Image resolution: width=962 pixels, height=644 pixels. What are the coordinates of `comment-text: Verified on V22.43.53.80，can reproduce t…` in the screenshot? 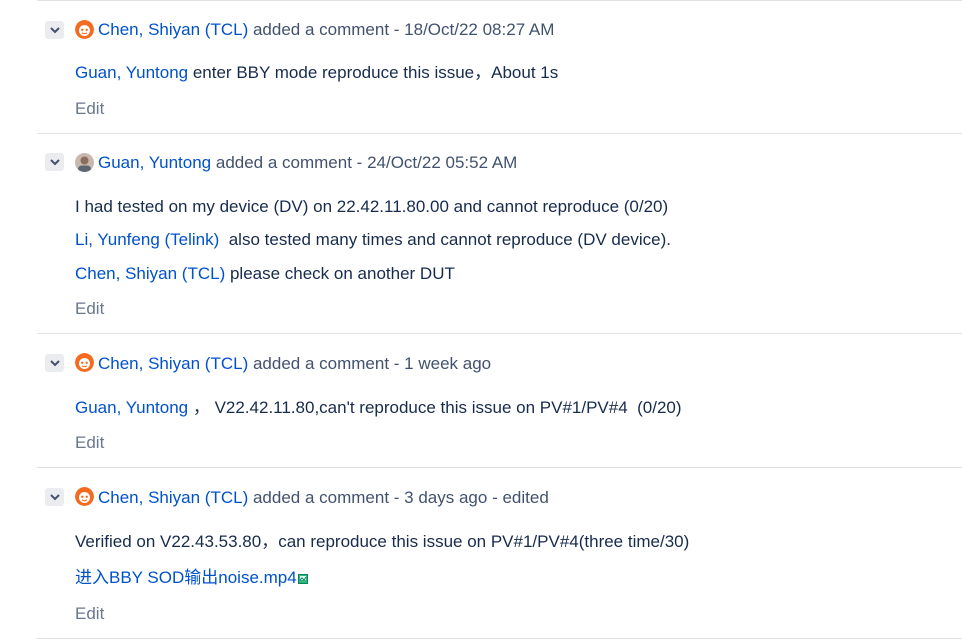 It's located at (382, 541).